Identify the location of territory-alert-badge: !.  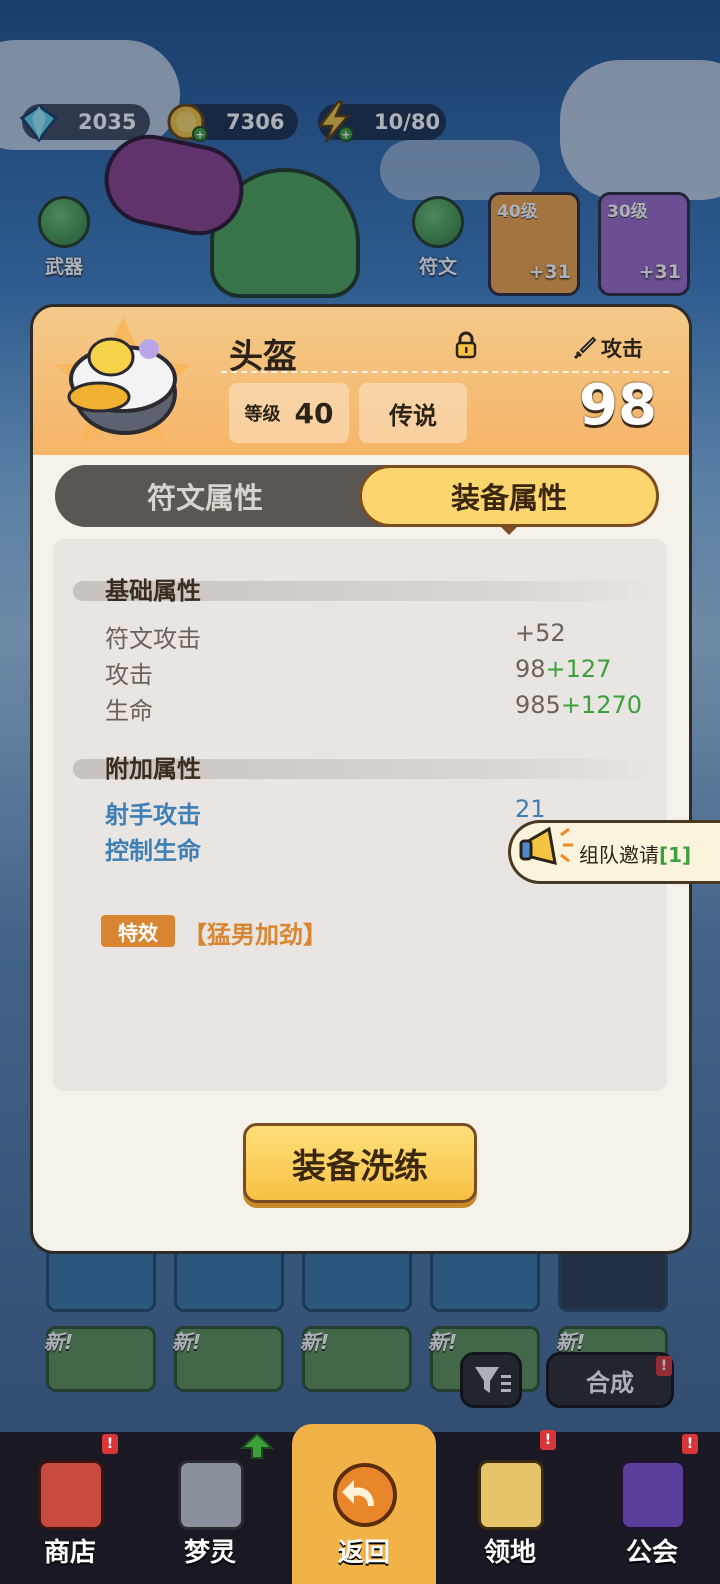
(548, 1440).